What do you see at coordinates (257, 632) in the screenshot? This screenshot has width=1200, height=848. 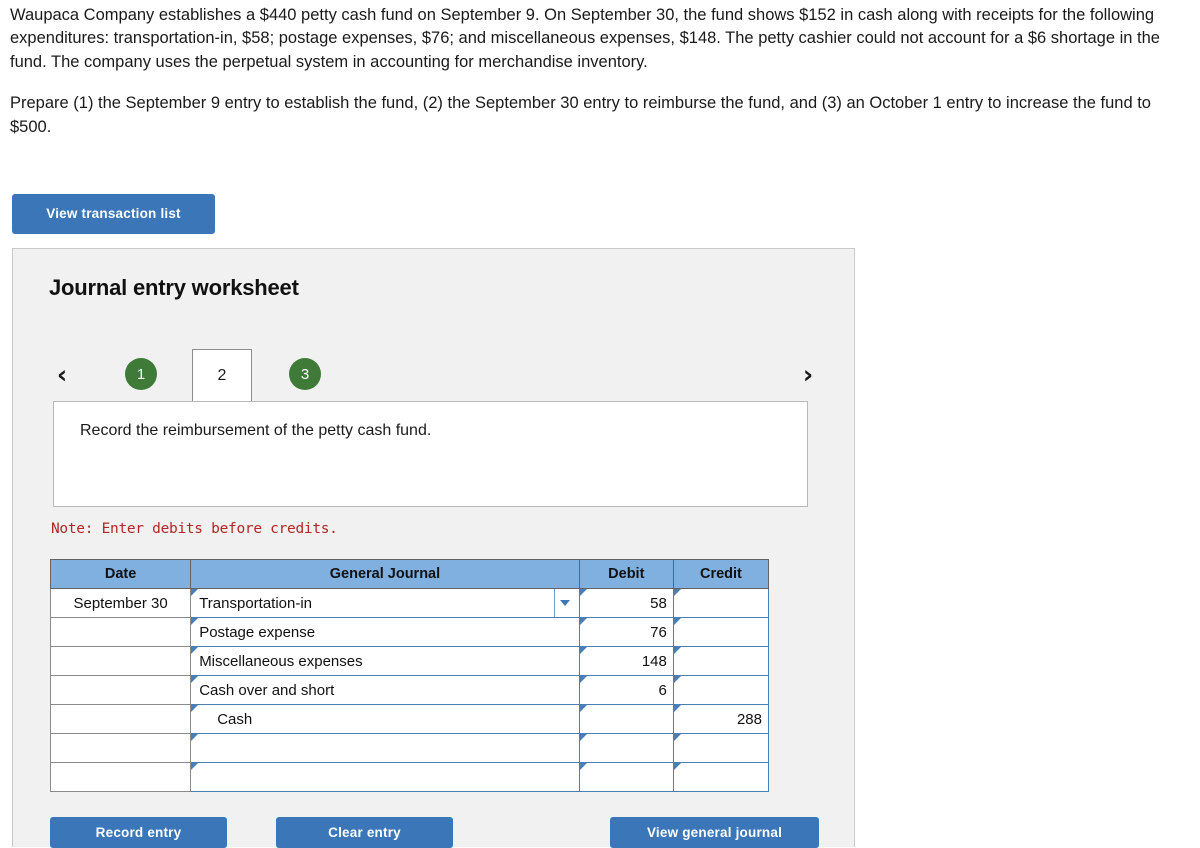 I see `cell-account-label: Postage expense` at bounding box center [257, 632].